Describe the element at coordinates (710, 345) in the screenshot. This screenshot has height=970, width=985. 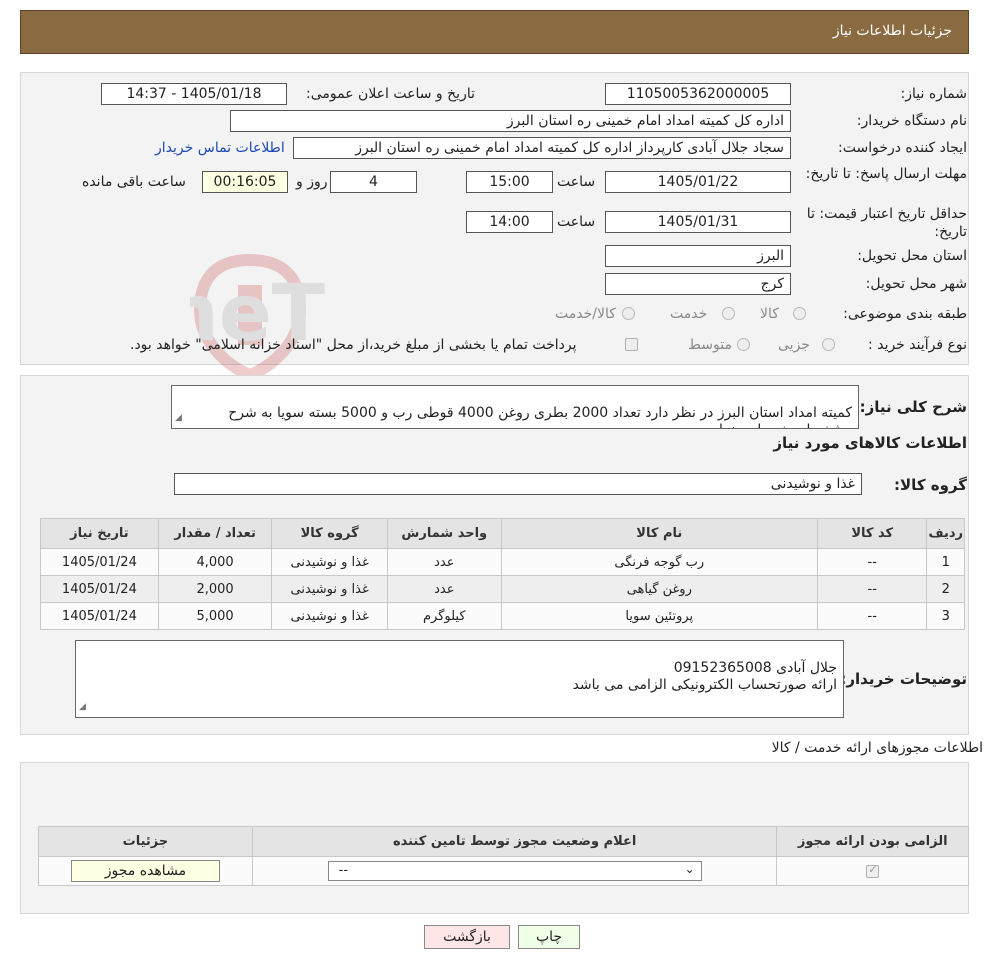
I see `process-medium-label: متوسط` at that location.